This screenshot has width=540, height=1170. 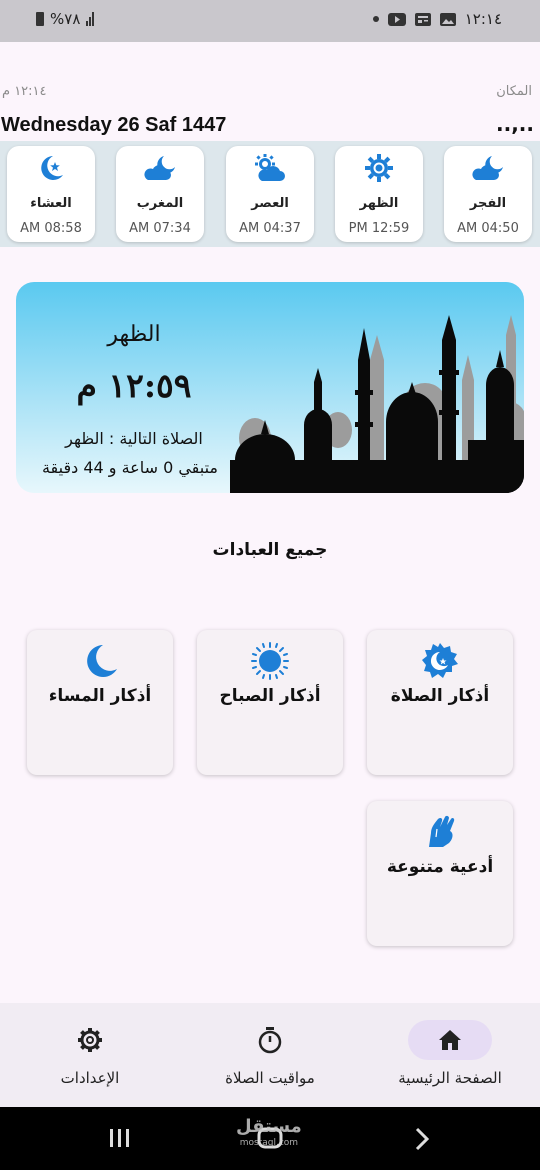 What do you see at coordinates (90, 19) in the screenshot?
I see `signal-icon` at bounding box center [90, 19].